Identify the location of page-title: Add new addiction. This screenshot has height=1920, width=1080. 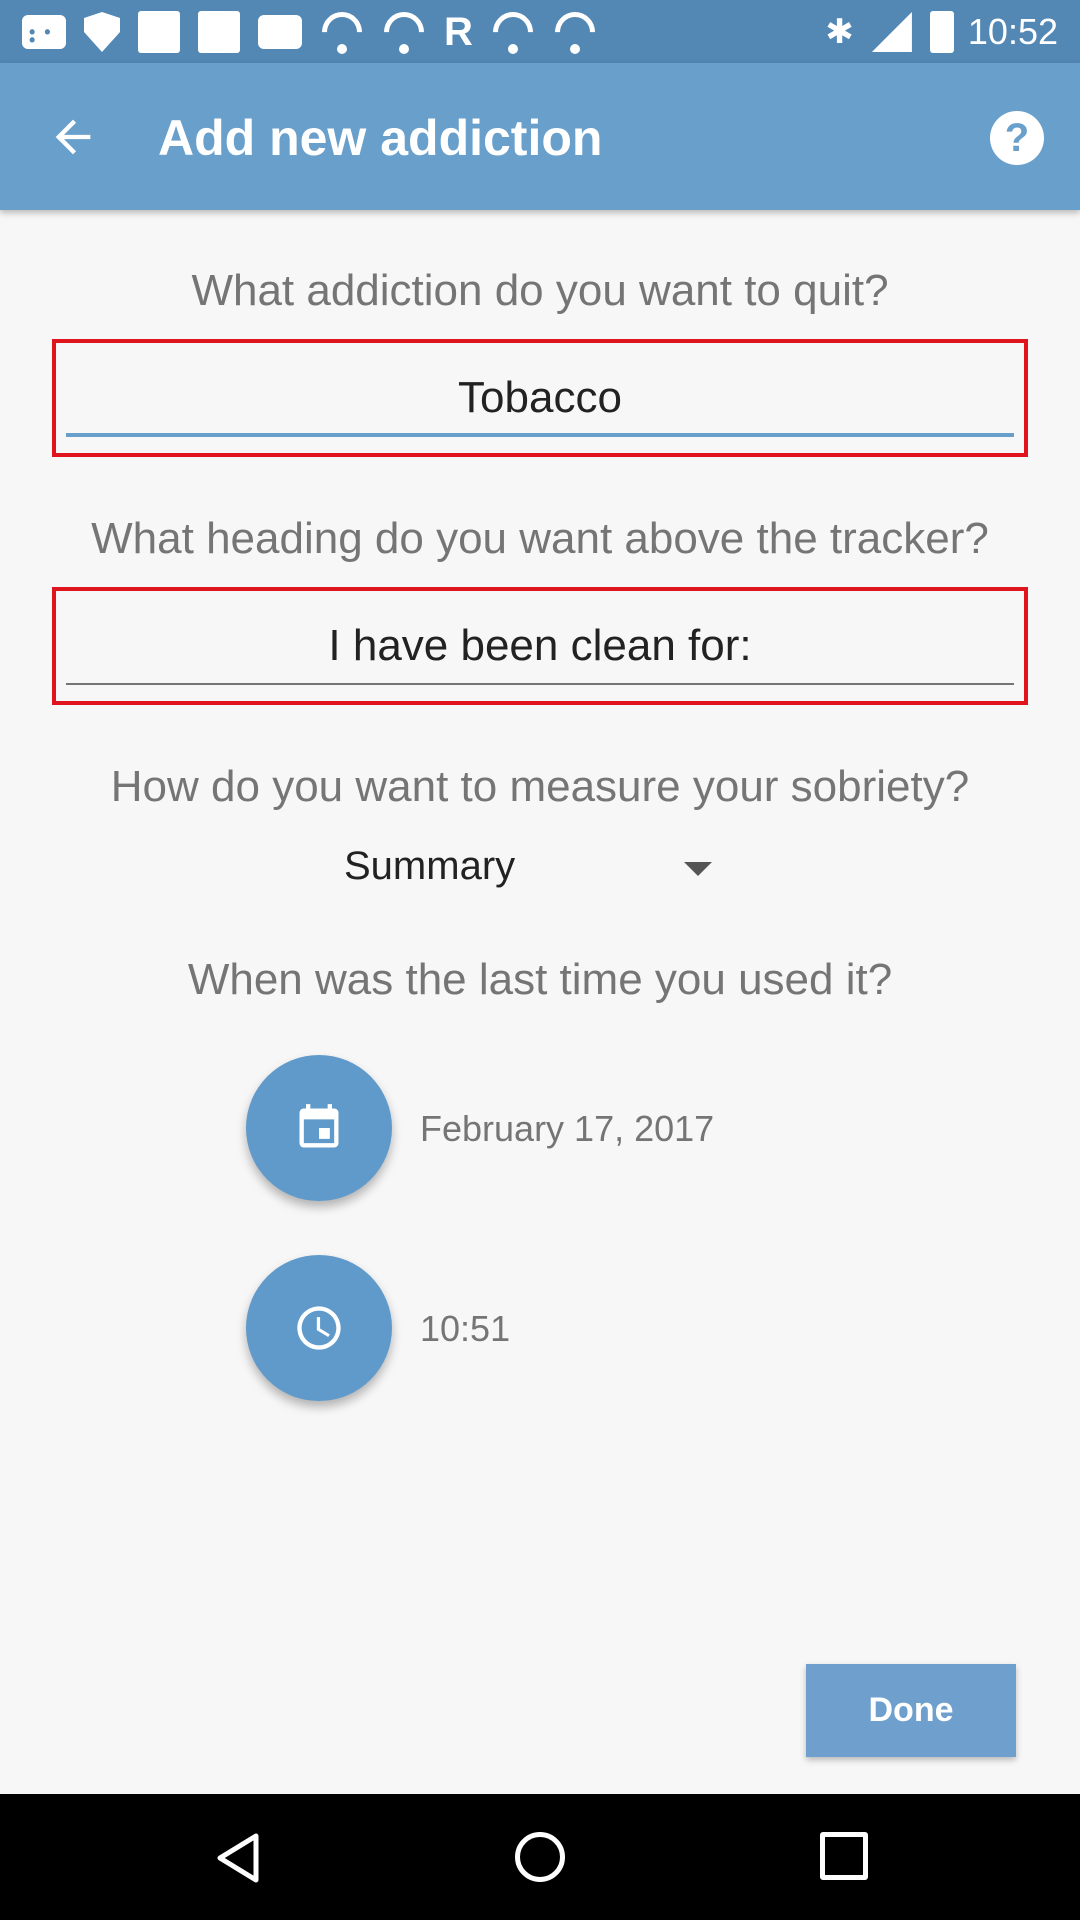
(380, 138).